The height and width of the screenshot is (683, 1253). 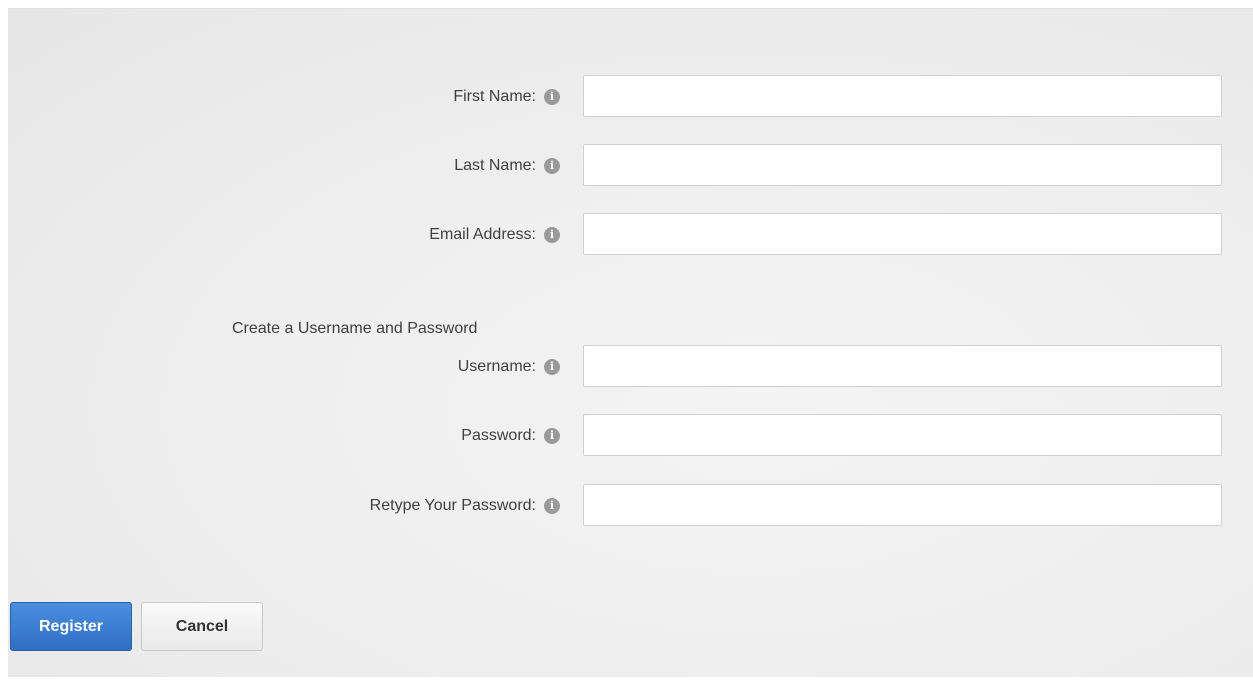 I want to click on username-label: Username:, so click(x=496, y=366).